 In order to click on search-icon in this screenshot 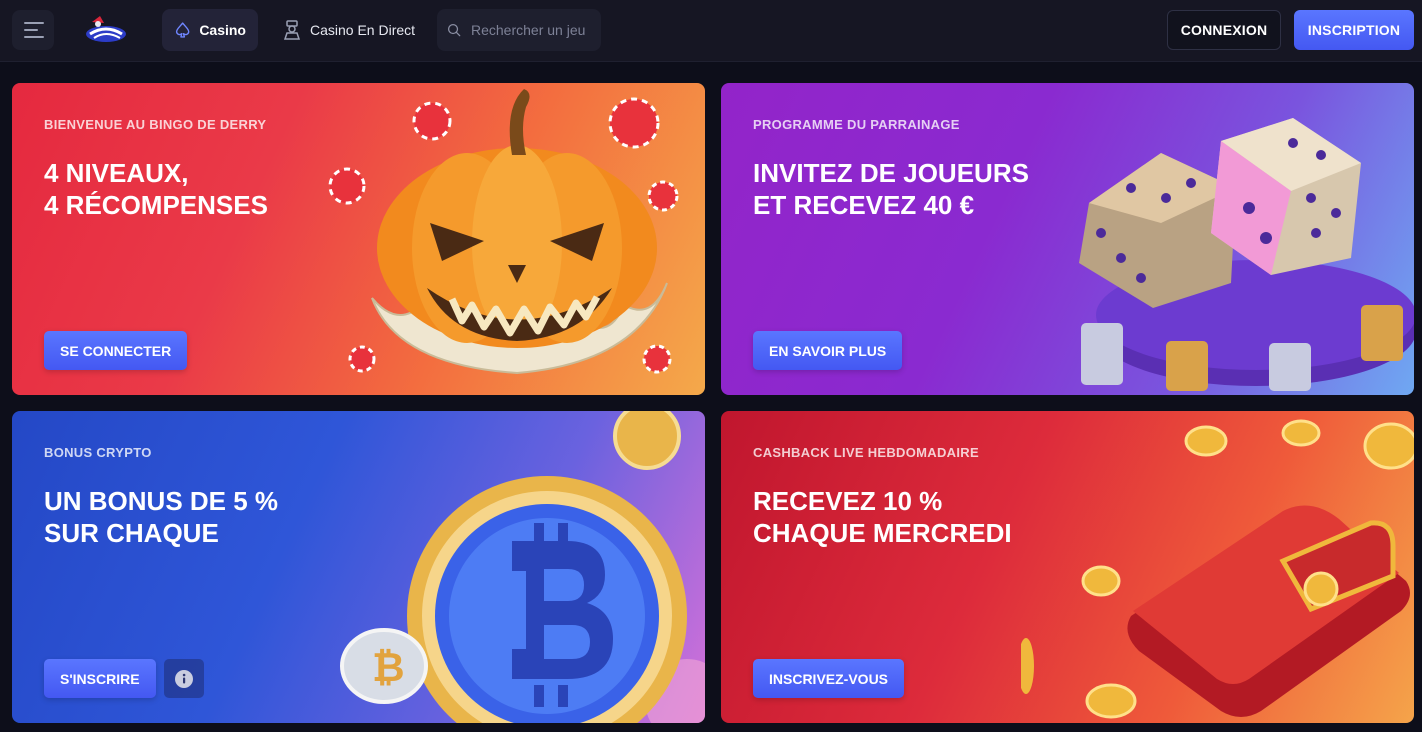, I will do `click(454, 30)`.